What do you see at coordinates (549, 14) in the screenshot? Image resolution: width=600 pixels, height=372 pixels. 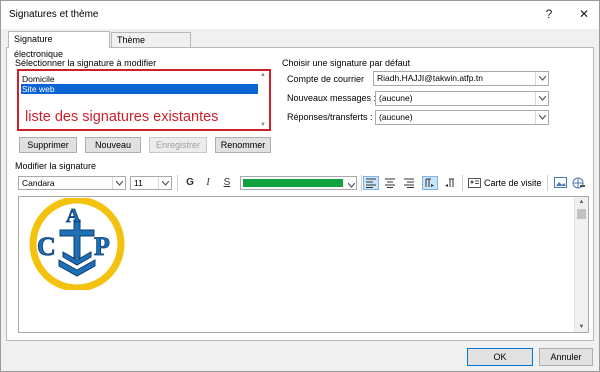 I see `help-button: ?` at bounding box center [549, 14].